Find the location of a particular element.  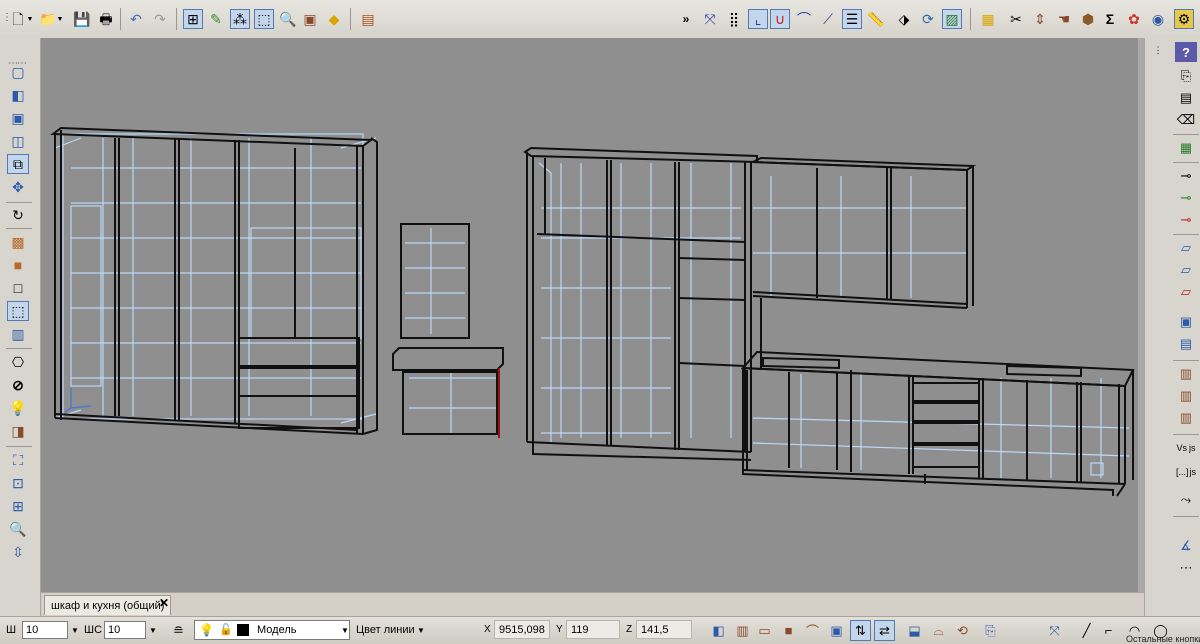

variables-icon: Vs js is located at coordinates (1186, 448).